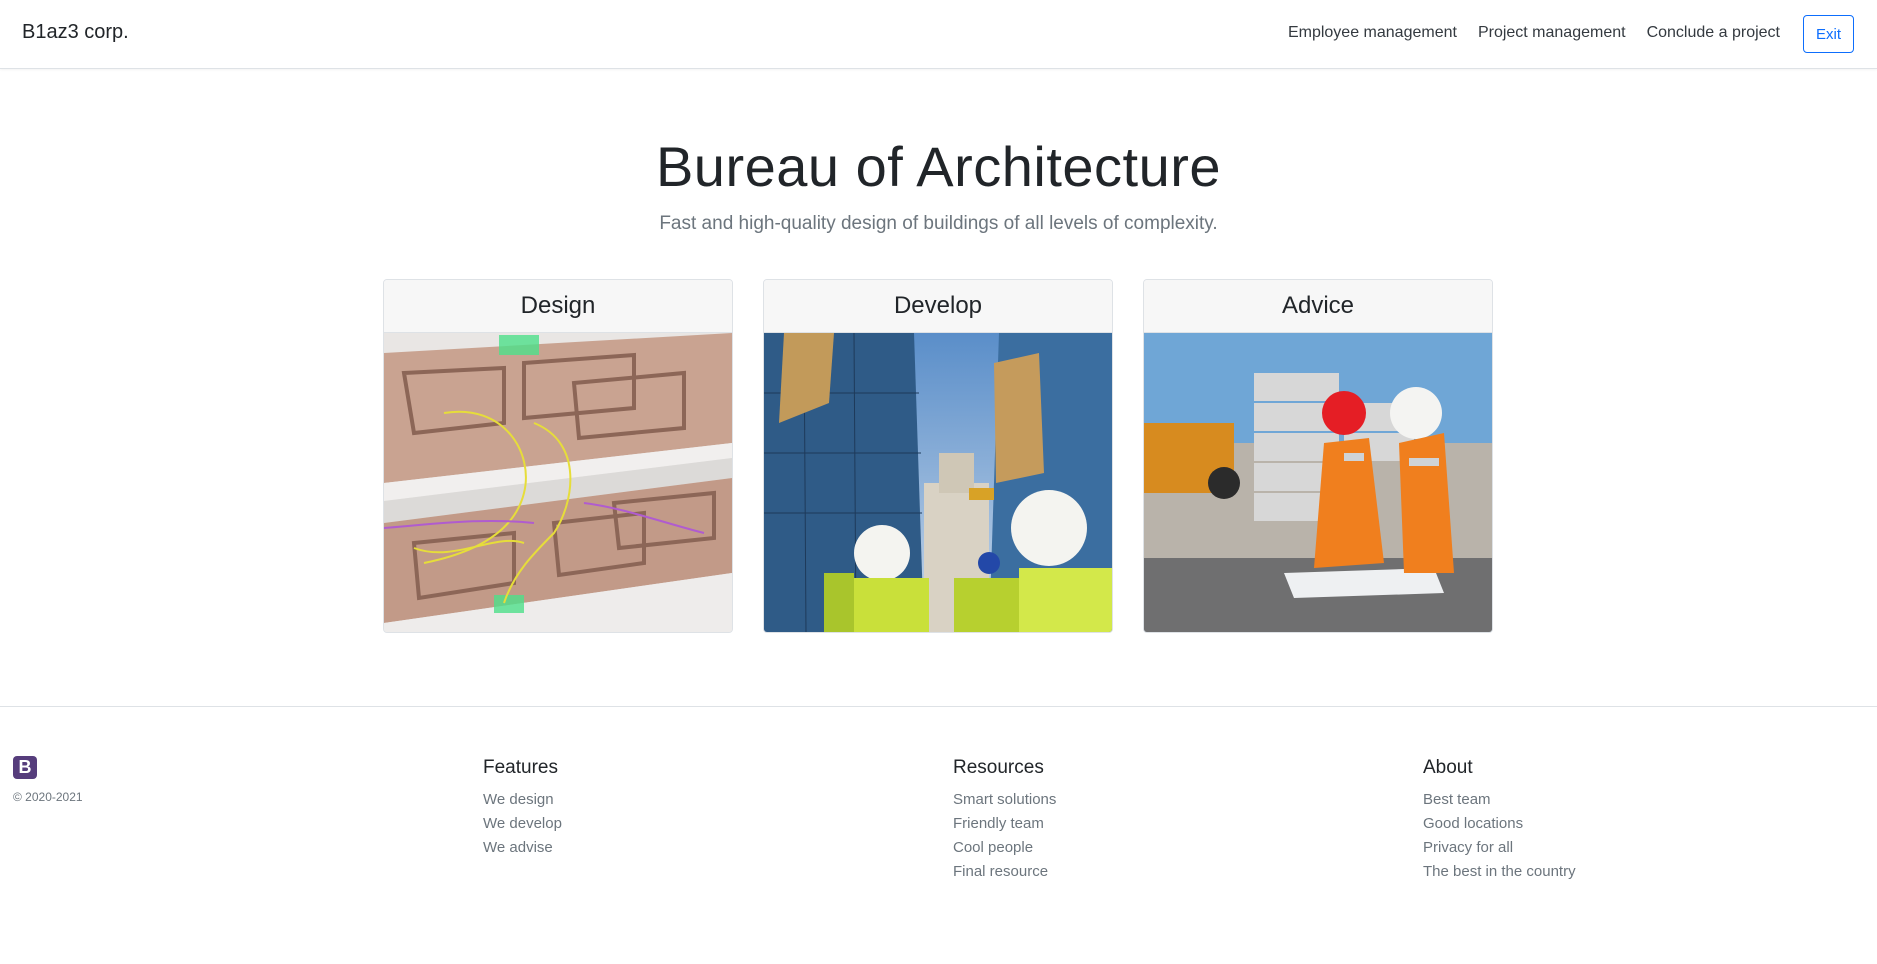 The width and height of the screenshot is (1877, 964). I want to click on copyright-text: © 2020-2021, so click(48, 797).